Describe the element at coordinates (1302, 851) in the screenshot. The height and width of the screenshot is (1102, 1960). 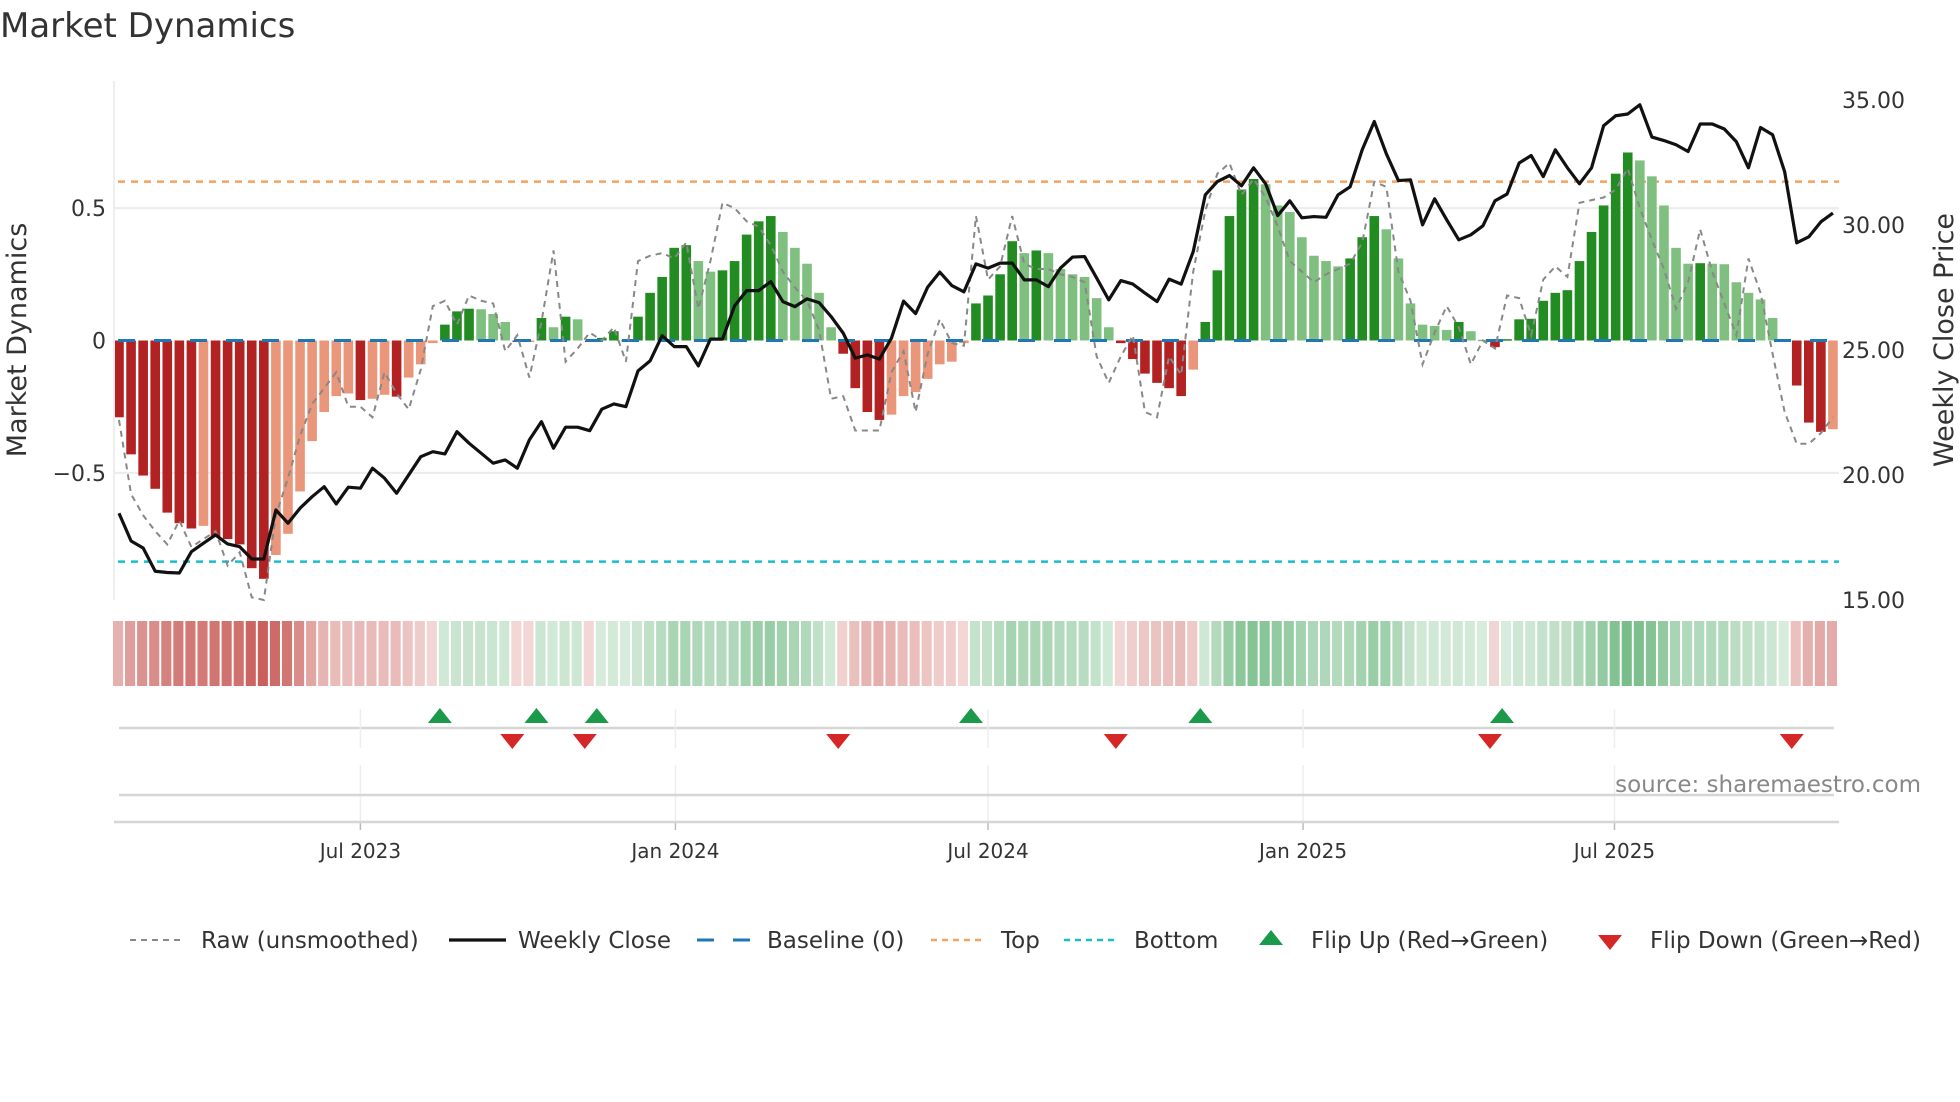
I see `x-tick-label: Jan 2025` at that location.